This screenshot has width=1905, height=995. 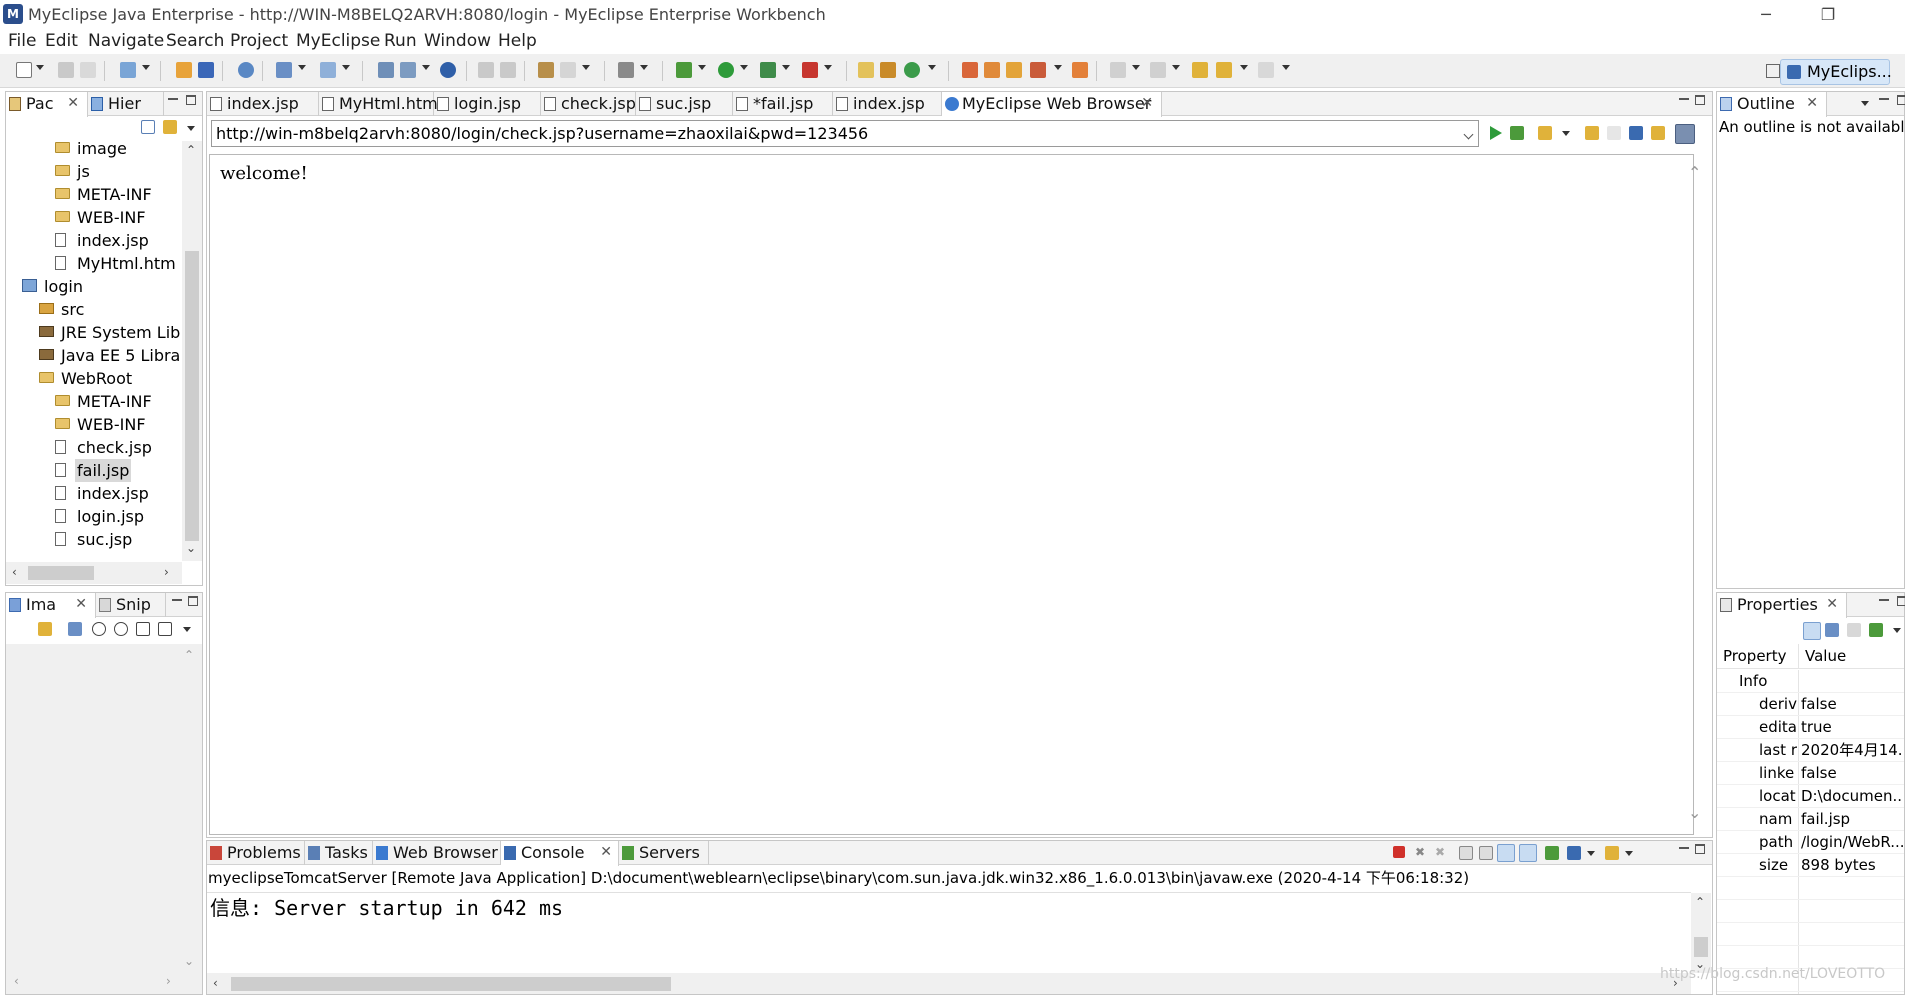 I want to click on pen-dropdown-icon, so click(x=1058, y=67).